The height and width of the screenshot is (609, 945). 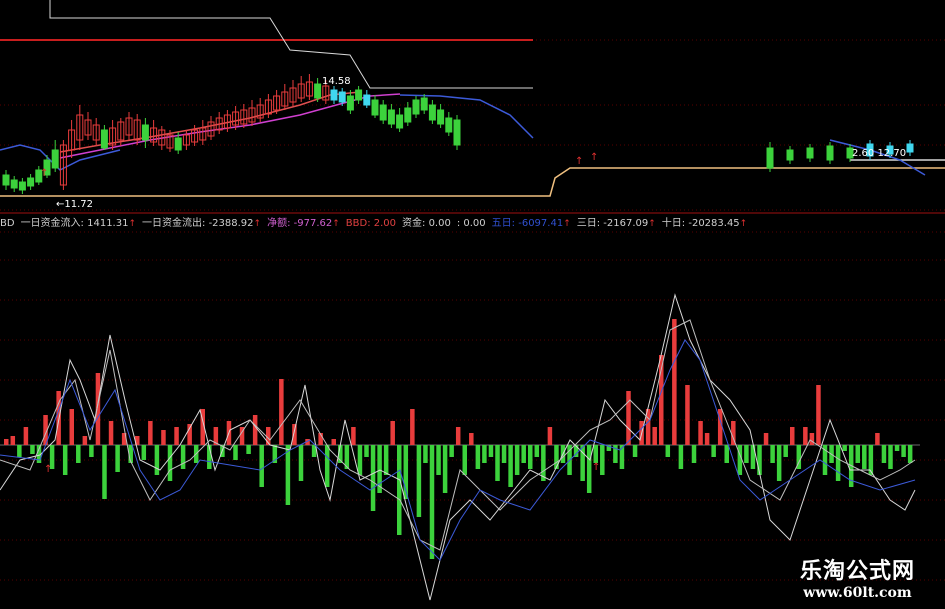 I want to click on high-price-label: 14.58, so click(x=336, y=81).